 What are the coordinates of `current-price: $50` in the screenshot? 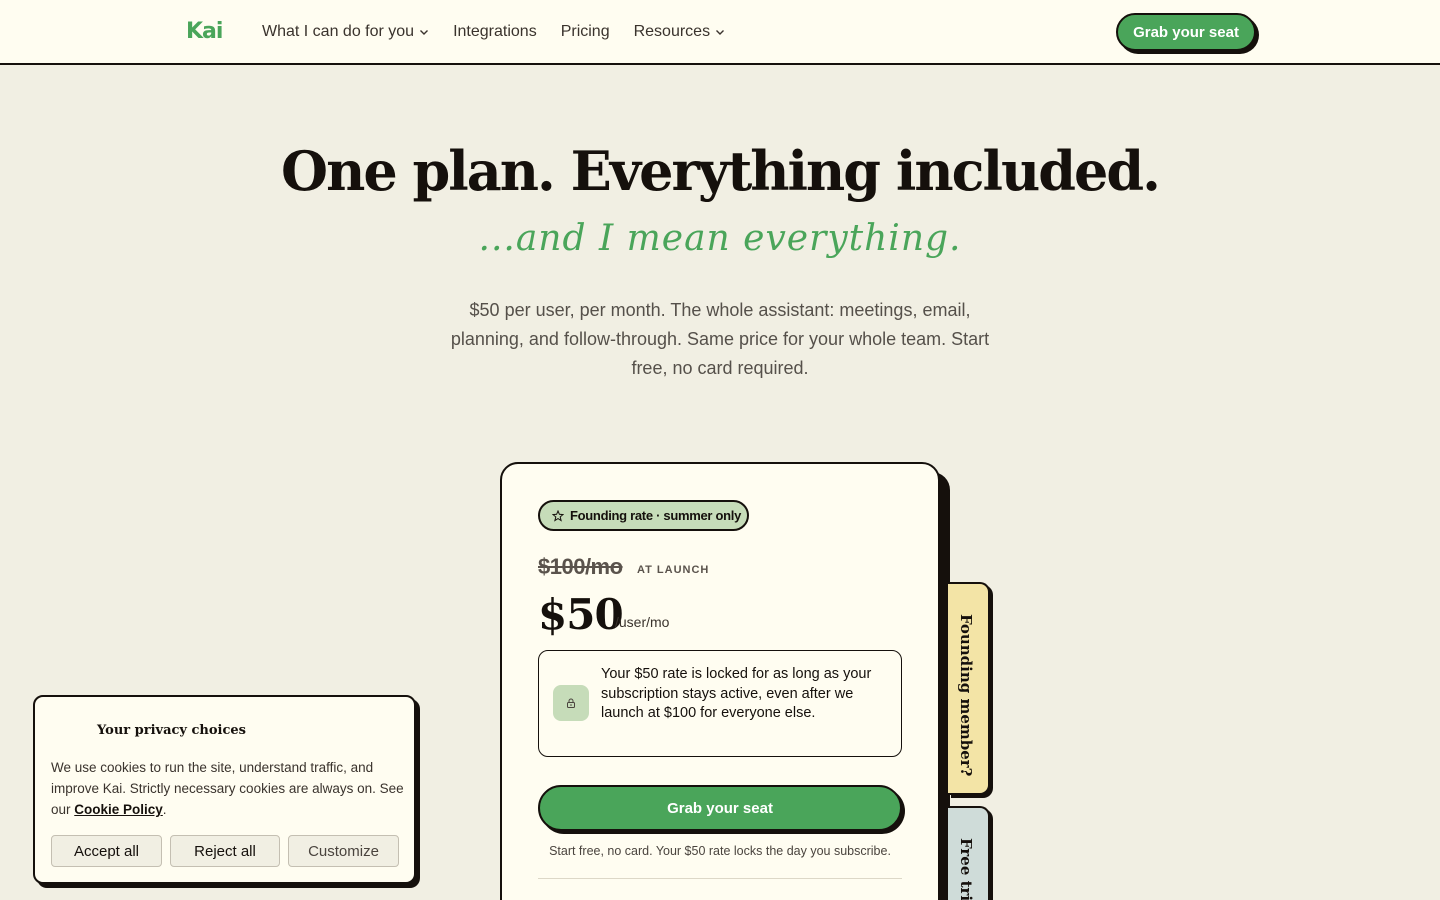 It's located at (581, 614).